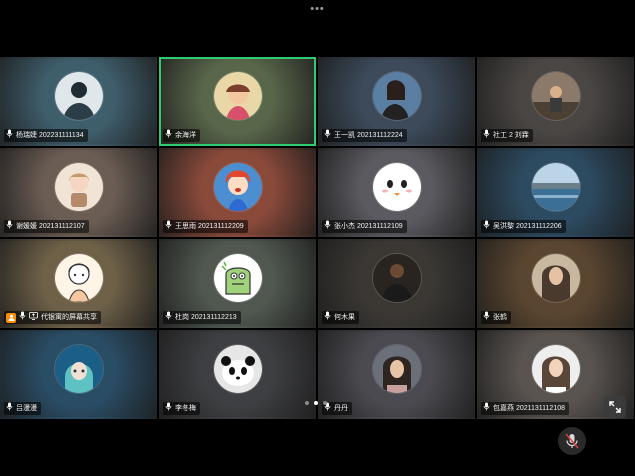 This screenshot has width=635, height=476. What do you see at coordinates (527, 226) in the screenshot?
I see `participant-name: 吴洪黎 202131112206` at bounding box center [527, 226].